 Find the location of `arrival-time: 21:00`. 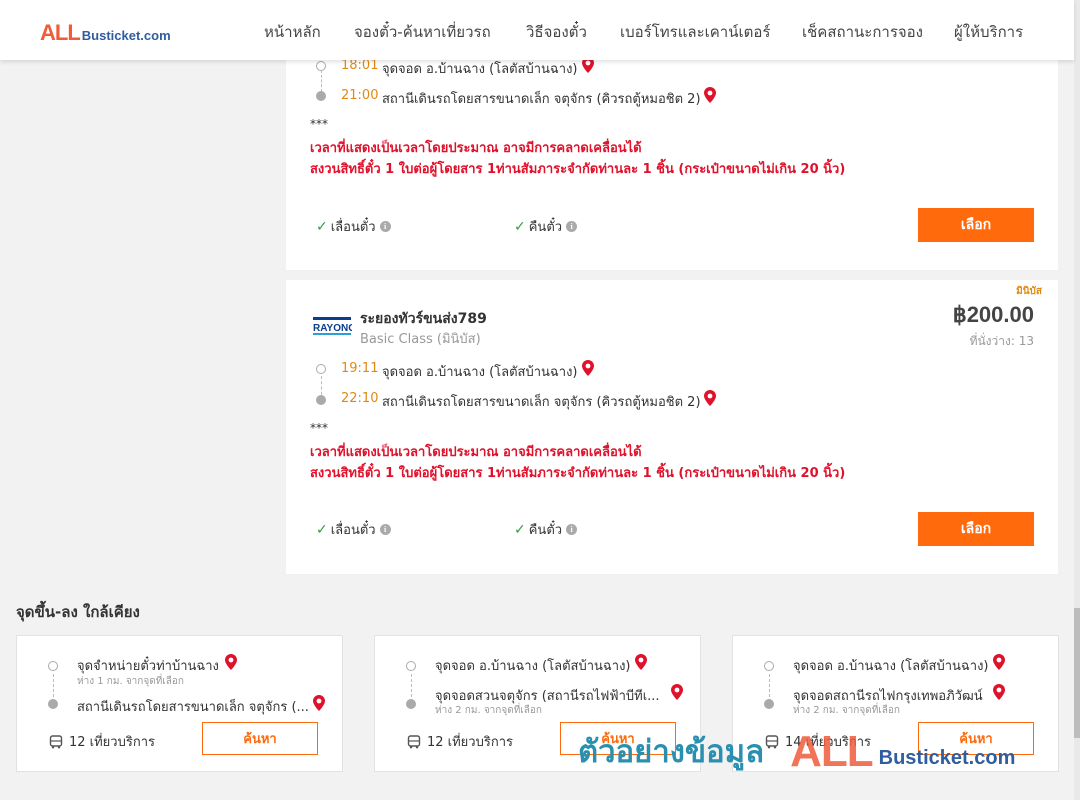

arrival-time: 21:00 is located at coordinates (360, 95).